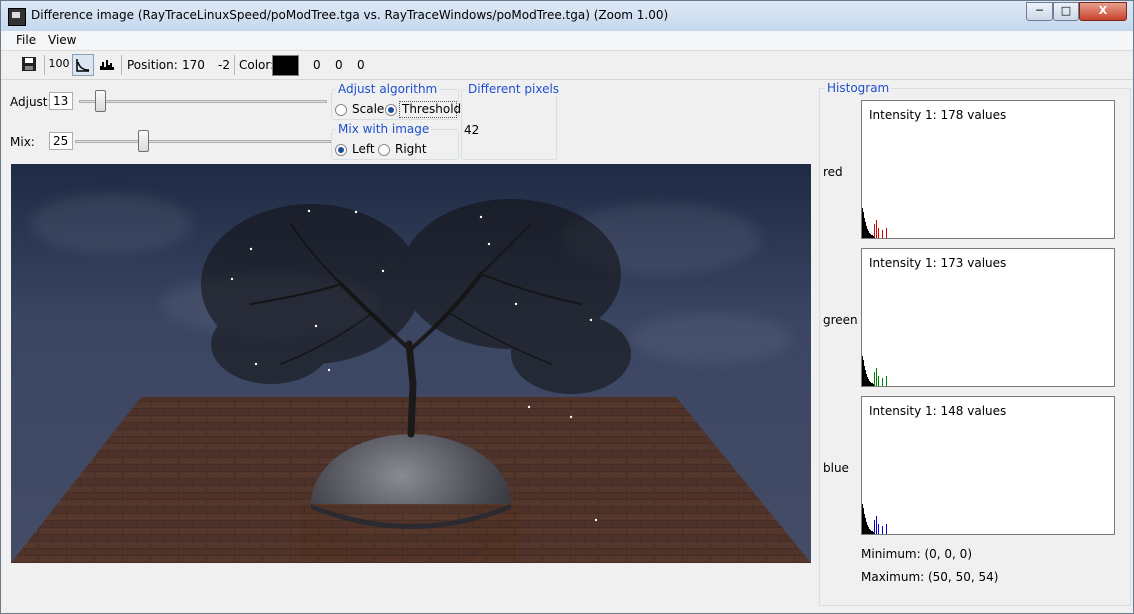 The image size is (1134, 614). What do you see at coordinates (62, 40) in the screenshot?
I see `menu-view: View` at bounding box center [62, 40].